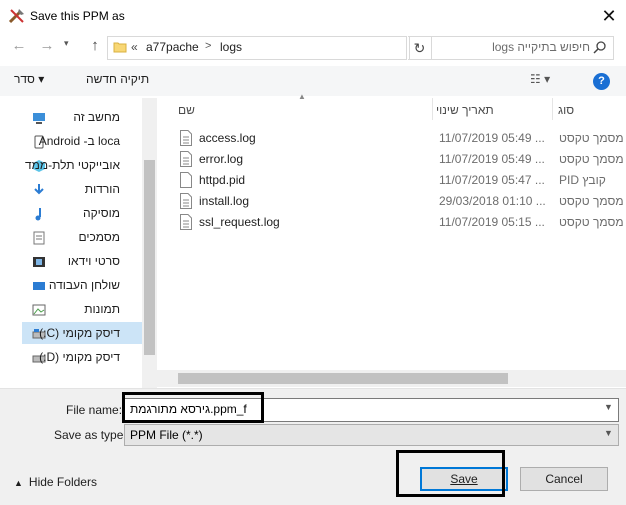 The image size is (626, 505). What do you see at coordinates (302, 96) in the screenshot?
I see `sort-up-icon: ▲` at bounding box center [302, 96].